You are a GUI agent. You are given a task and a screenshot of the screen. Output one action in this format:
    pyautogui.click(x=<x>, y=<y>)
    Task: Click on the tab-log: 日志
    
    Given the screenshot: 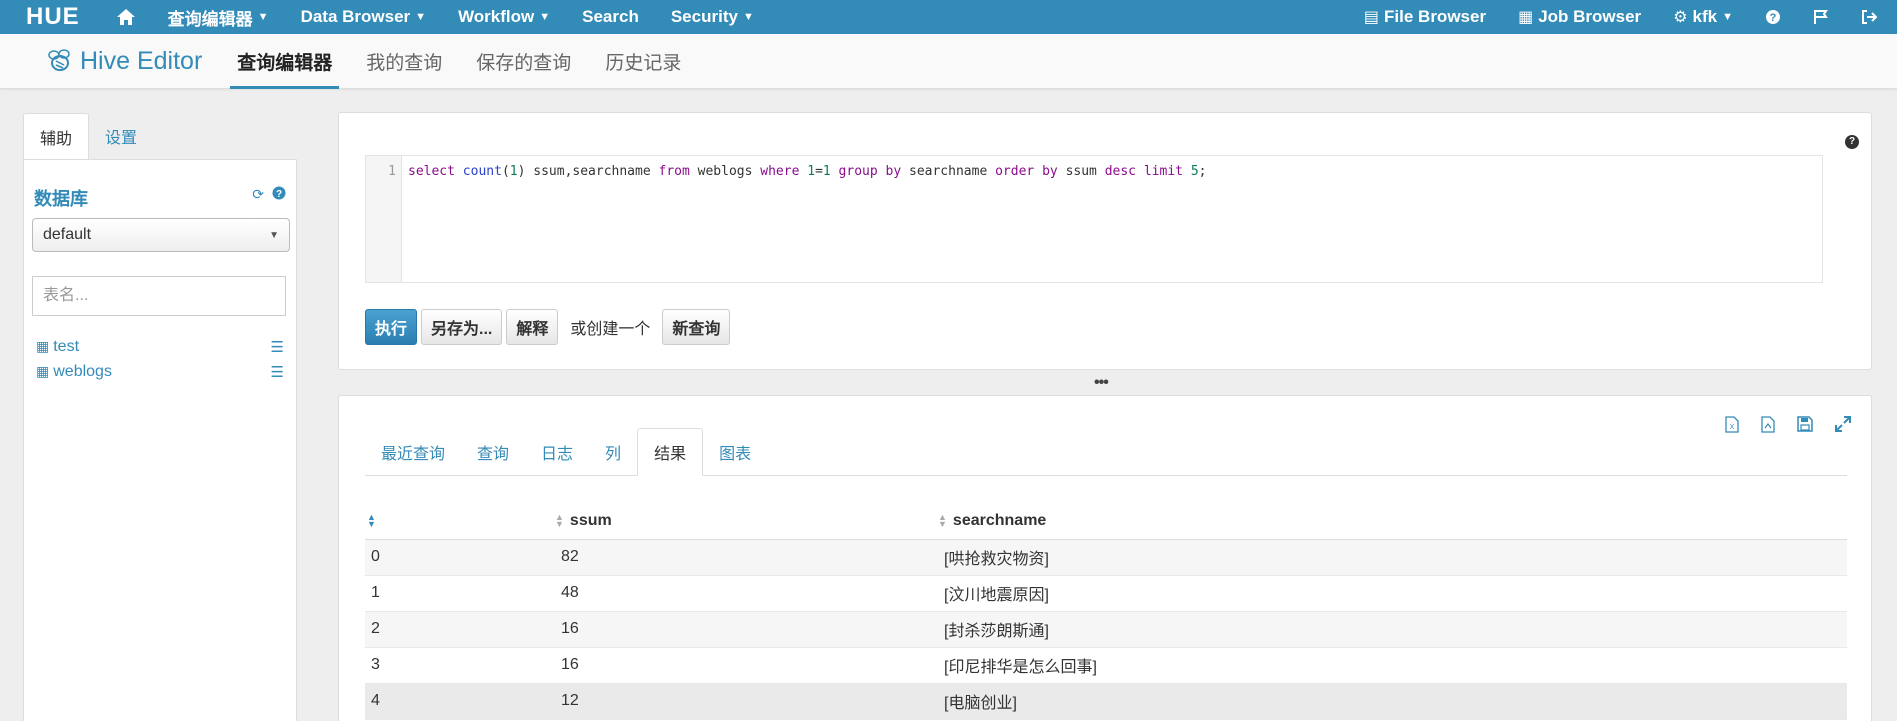 What is the action you would take?
    pyautogui.click(x=557, y=452)
    